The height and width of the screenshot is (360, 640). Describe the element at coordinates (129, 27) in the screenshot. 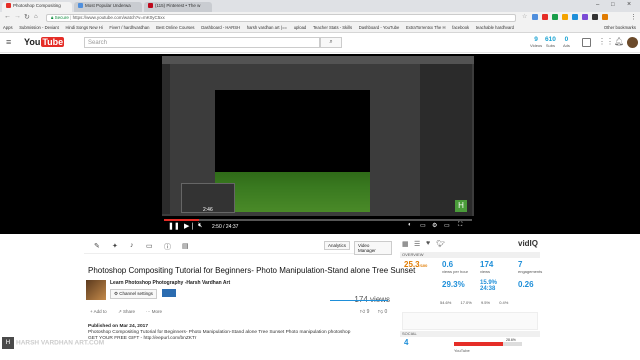

I see `bookmark-item: Fiverr / hardhvardhan` at that location.